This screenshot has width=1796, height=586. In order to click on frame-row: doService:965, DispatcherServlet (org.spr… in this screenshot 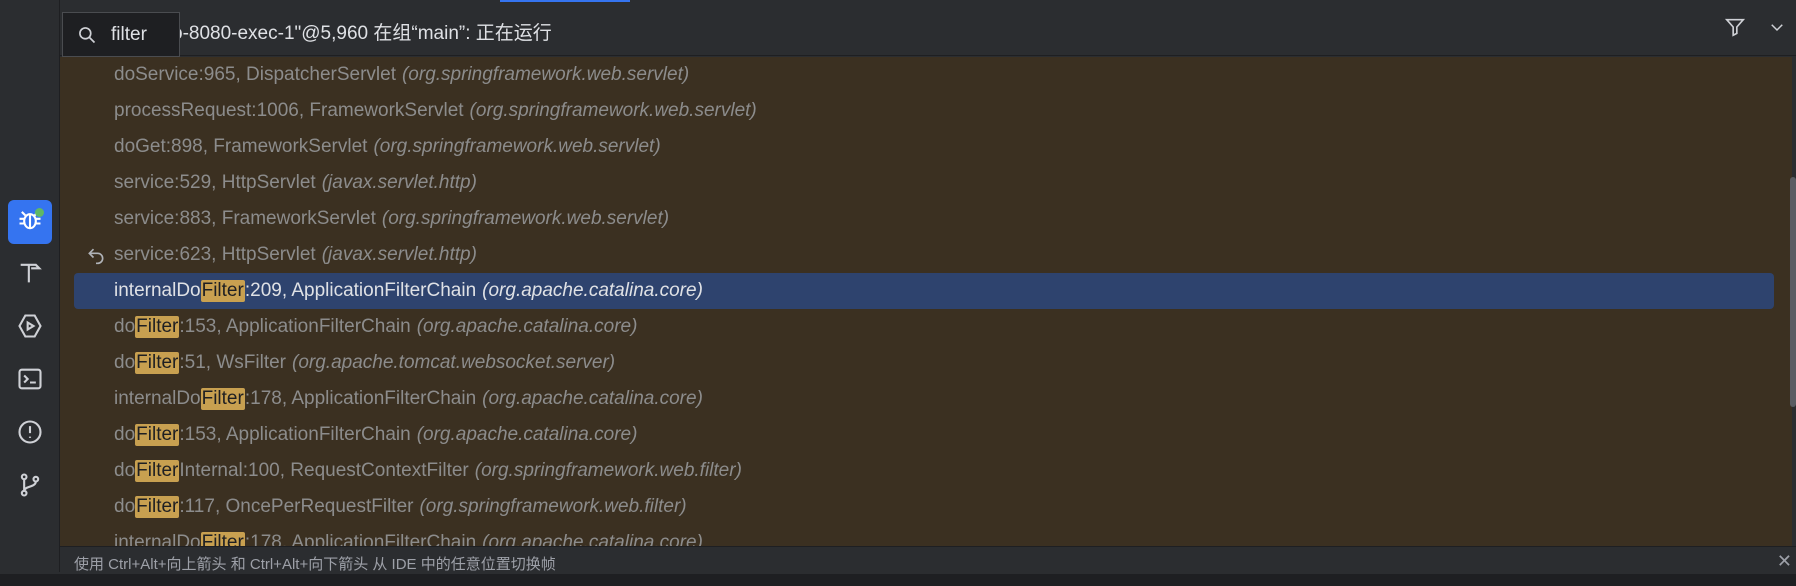, I will do `click(924, 75)`.